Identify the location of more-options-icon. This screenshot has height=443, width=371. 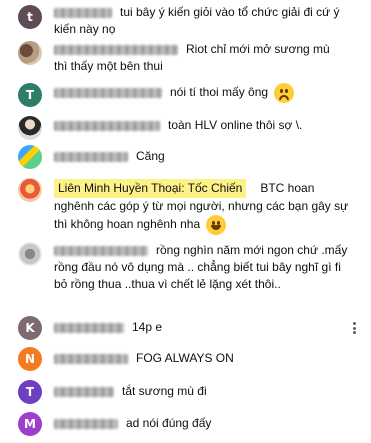
(354, 328).